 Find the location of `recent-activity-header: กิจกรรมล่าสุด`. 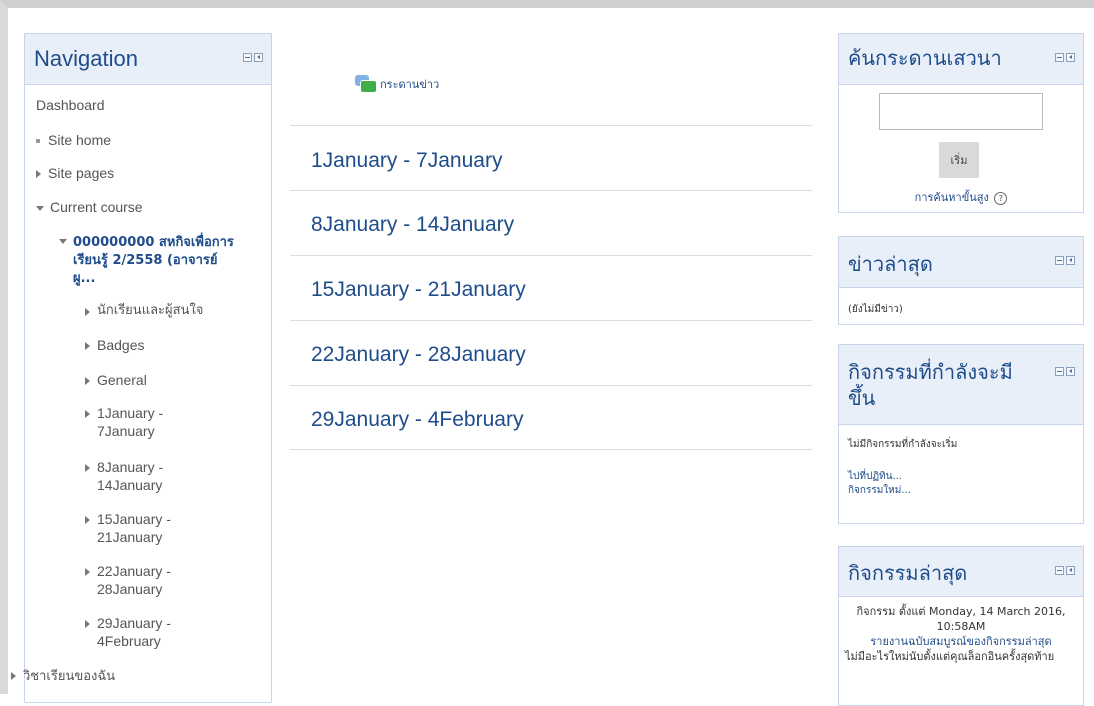

recent-activity-header: กิจกรรมล่าสุด is located at coordinates (961, 572).